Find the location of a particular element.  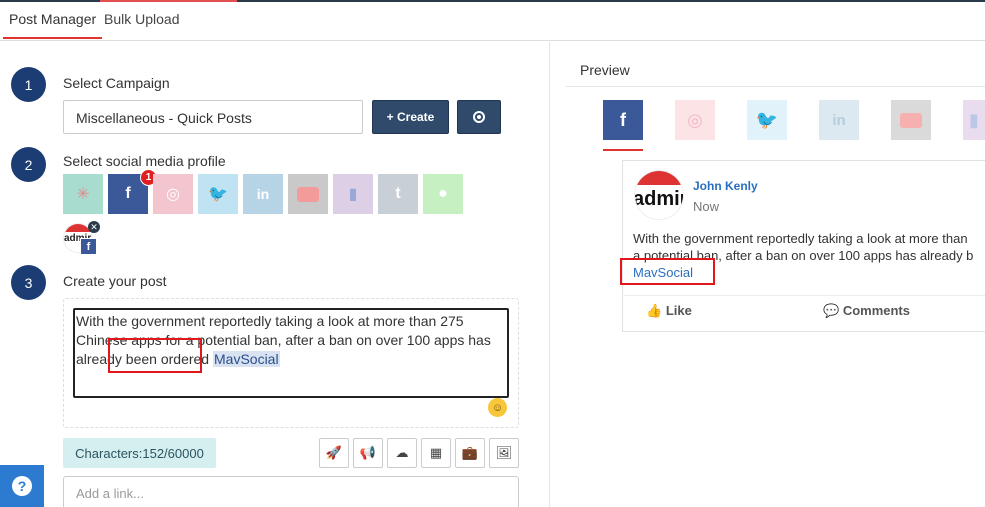

tab-post-manager: Post Manager is located at coordinates (52, 25).